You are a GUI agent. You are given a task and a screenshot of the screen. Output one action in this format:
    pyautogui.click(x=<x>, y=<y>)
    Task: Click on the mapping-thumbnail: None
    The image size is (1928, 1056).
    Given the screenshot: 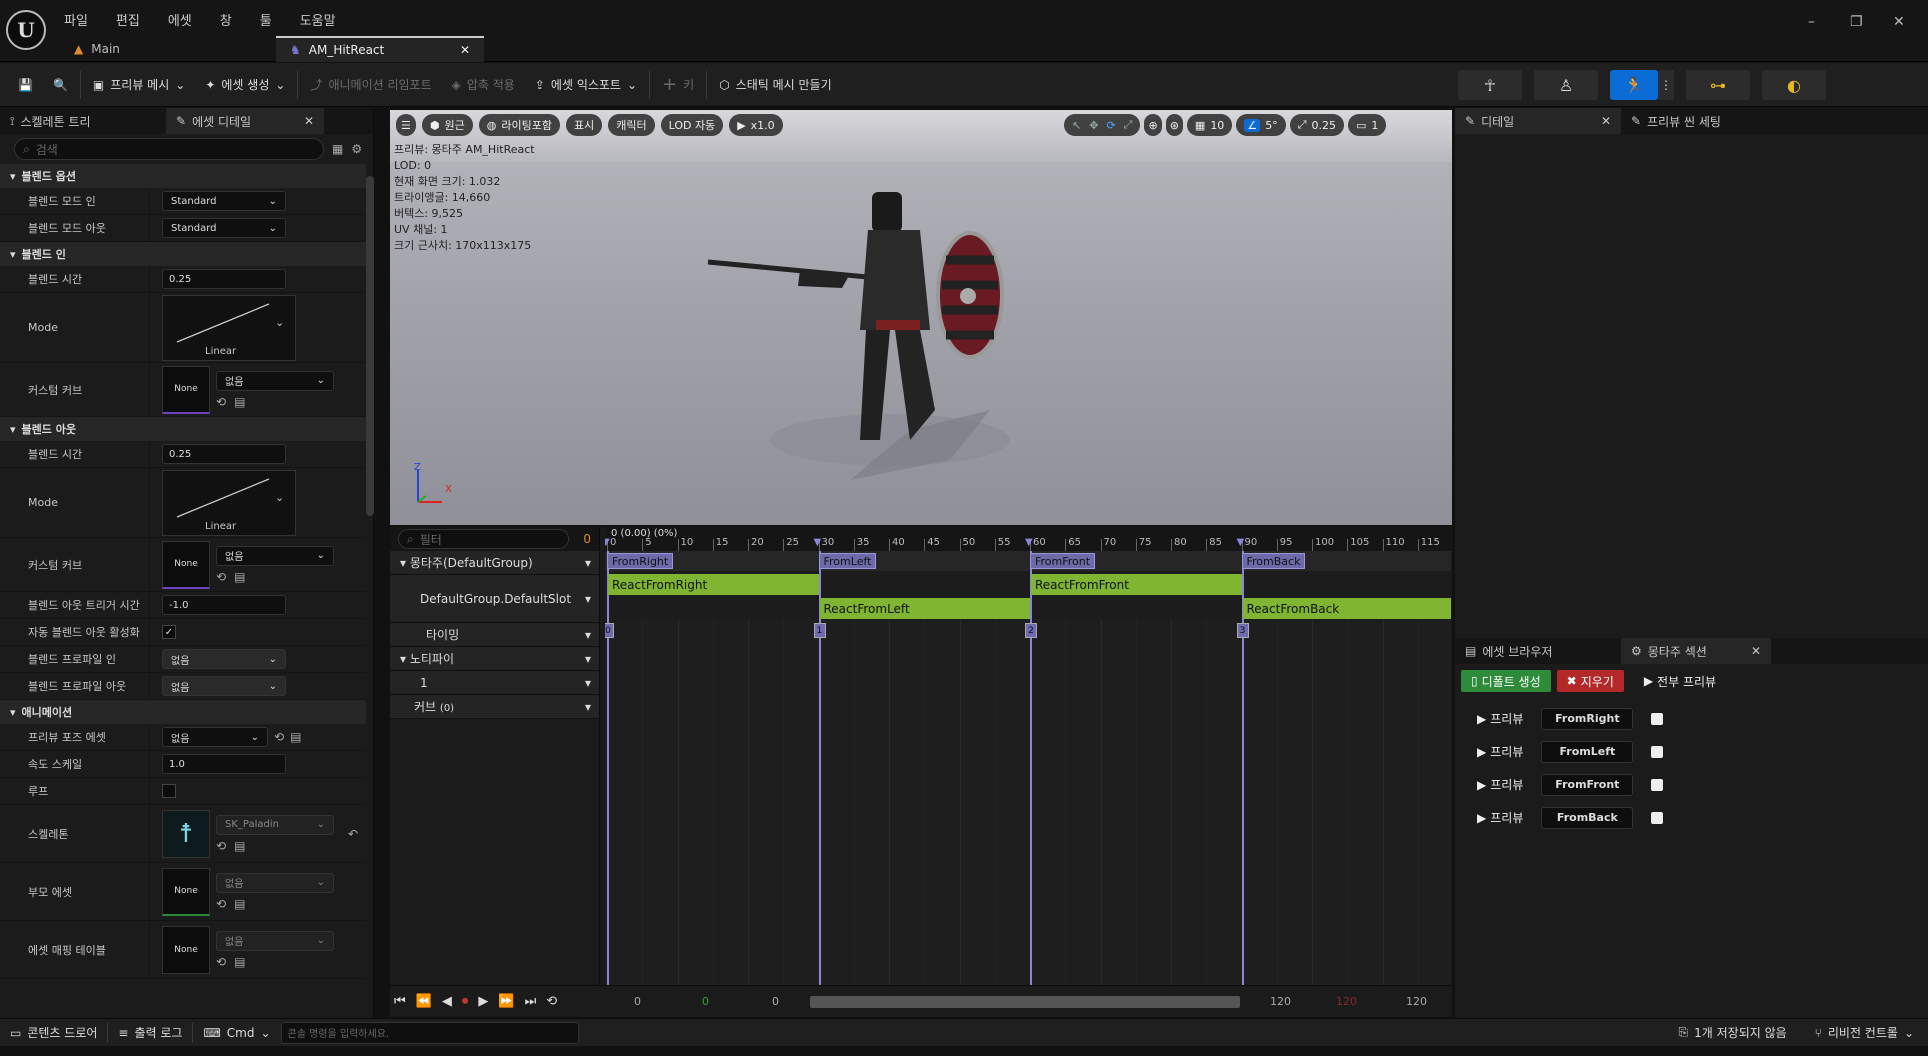 What is the action you would take?
    pyautogui.click(x=186, y=949)
    